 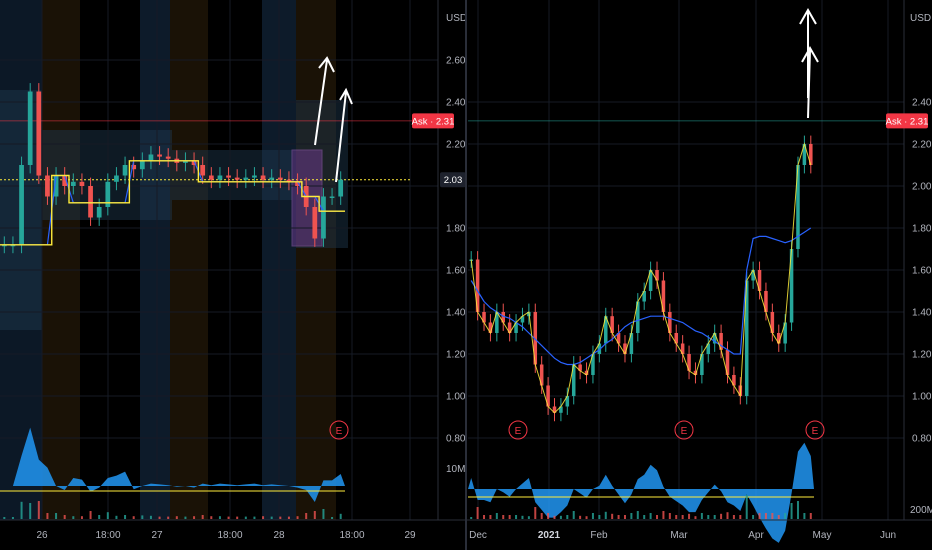 What do you see at coordinates (478, 535) in the screenshot?
I see `x-tick-label: Dec` at bounding box center [478, 535].